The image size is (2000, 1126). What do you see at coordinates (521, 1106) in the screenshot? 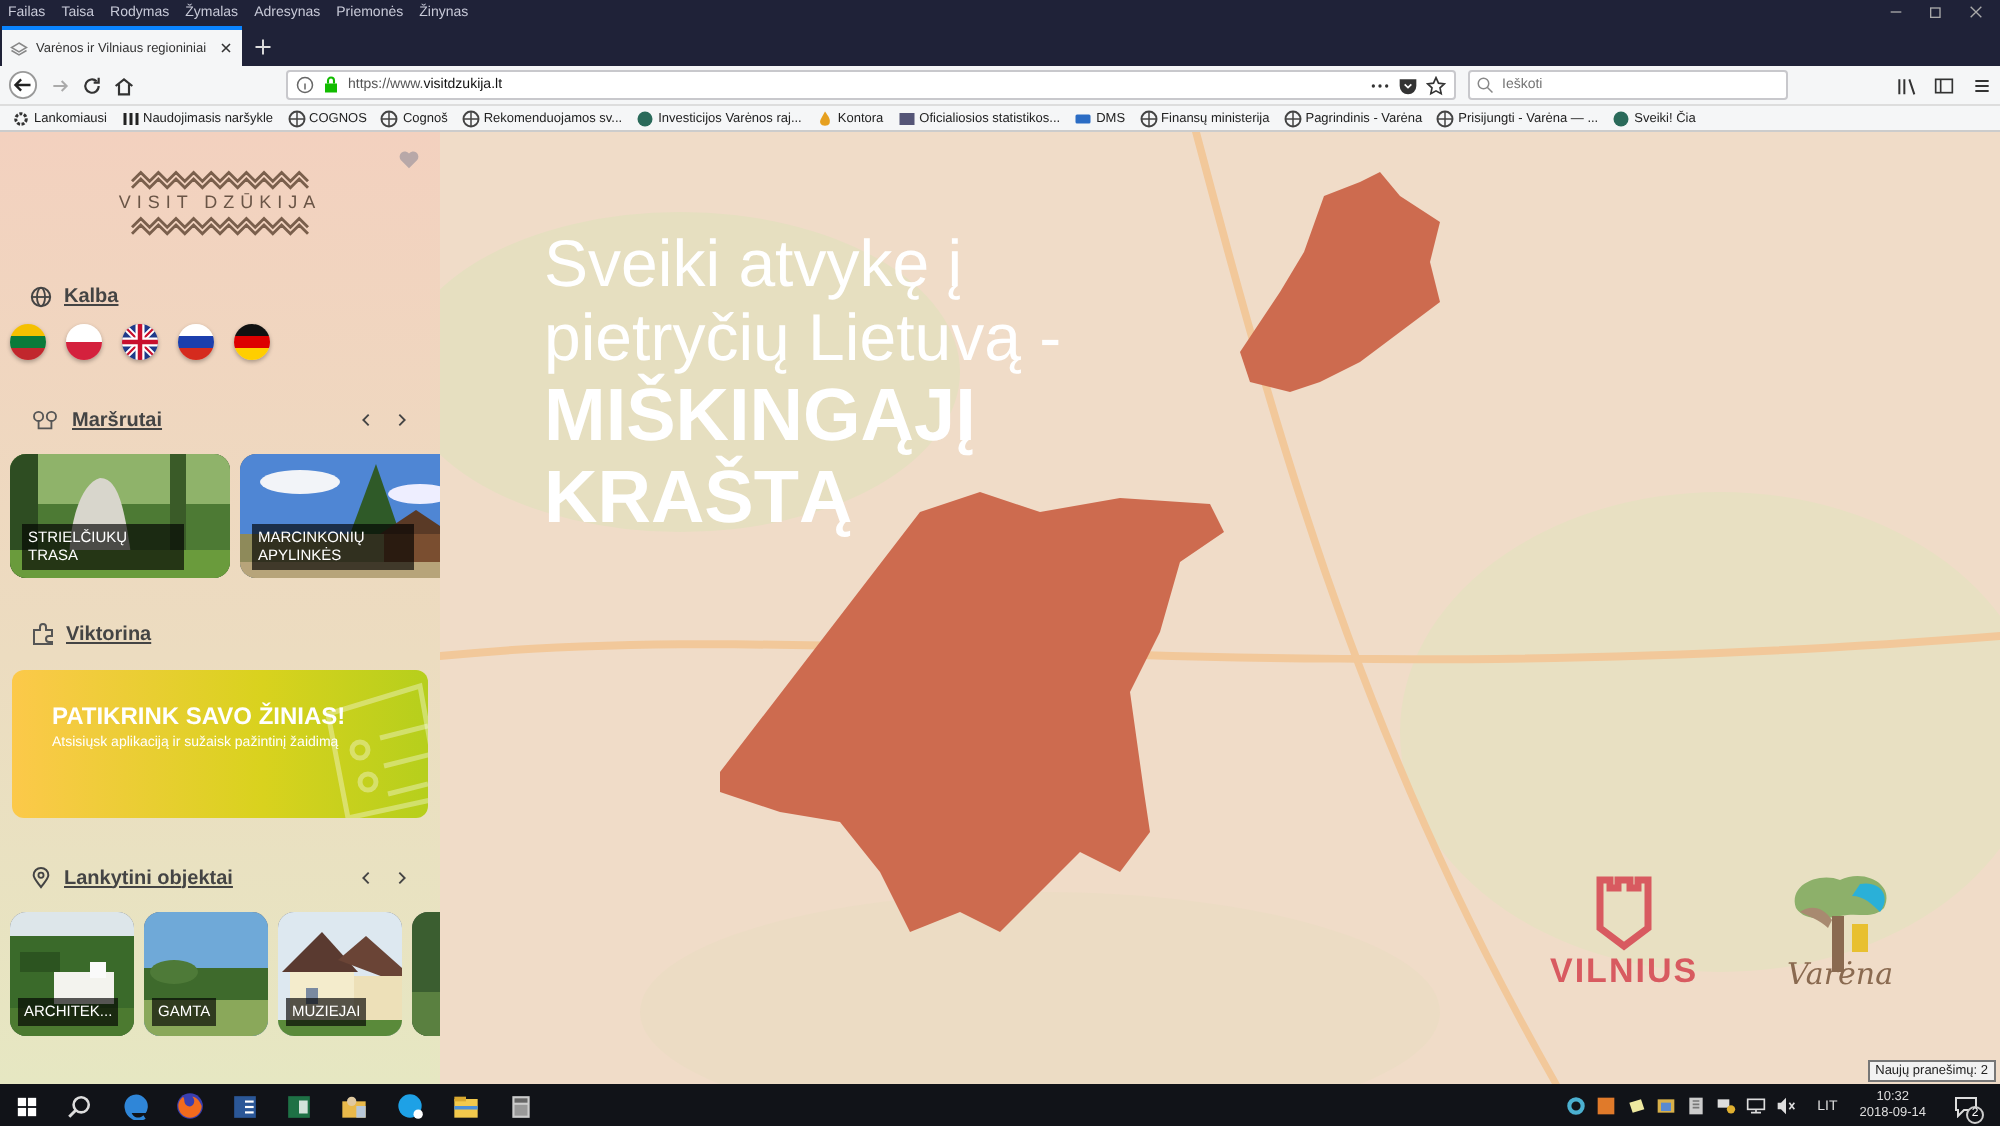
I see `calculator-icon` at bounding box center [521, 1106].